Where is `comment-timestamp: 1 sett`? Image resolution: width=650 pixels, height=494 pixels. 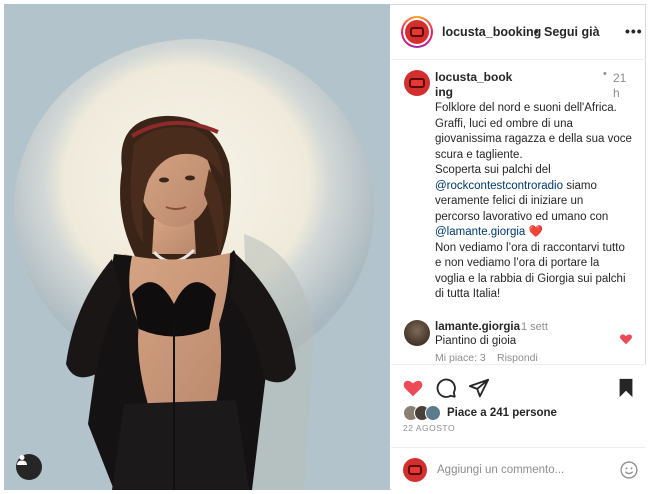 comment-timestamp: 1 sett is located at coordinates (534, 327).